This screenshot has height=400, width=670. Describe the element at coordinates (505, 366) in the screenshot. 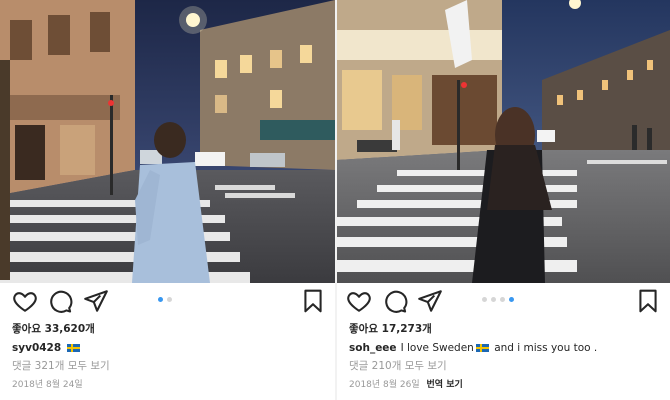

I see `view-all-comments-link: 댓글 210개 모두 보기` at that location.